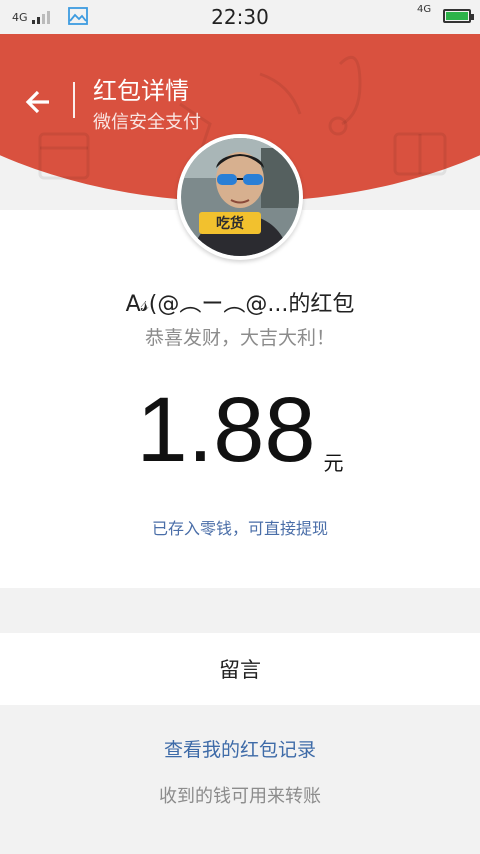 The width and height of the screenshot is (480, 854). What do you see at coordinates (74, 100) in the screenshot?
I see `header-divider` at bounding box center [74, 100].